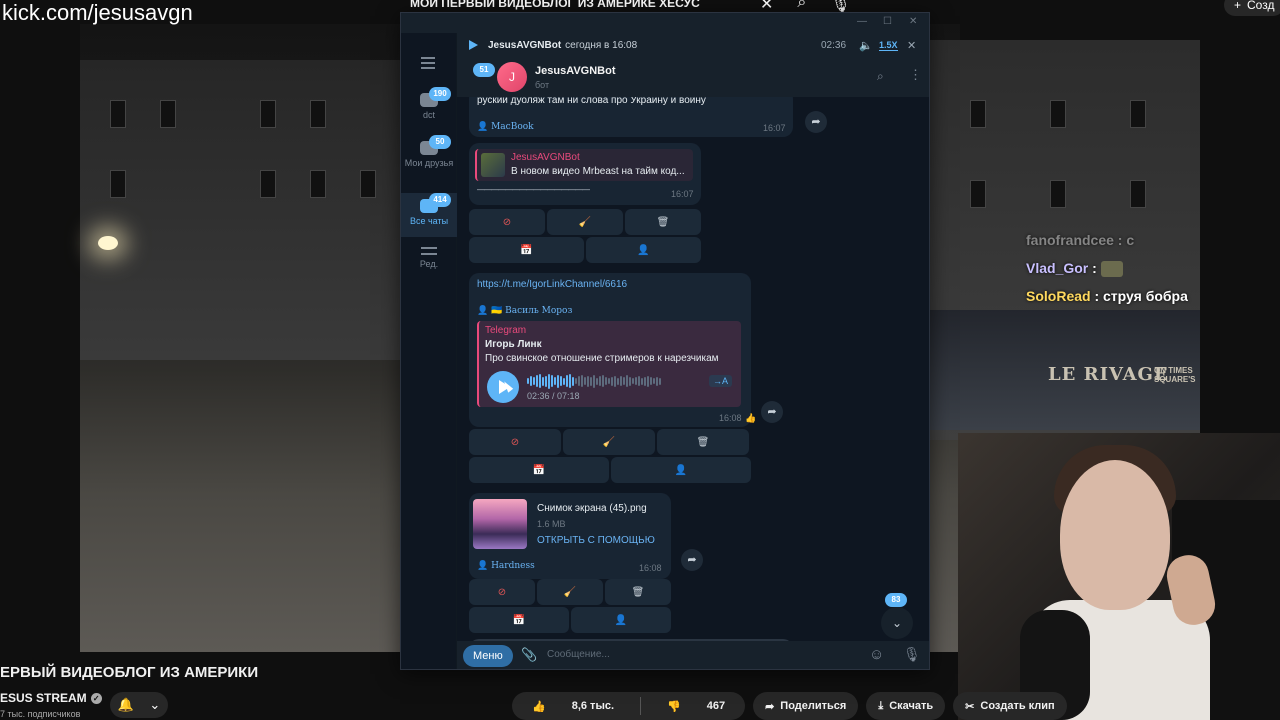  I want to click on image-thumbnail, so click(500, 524).